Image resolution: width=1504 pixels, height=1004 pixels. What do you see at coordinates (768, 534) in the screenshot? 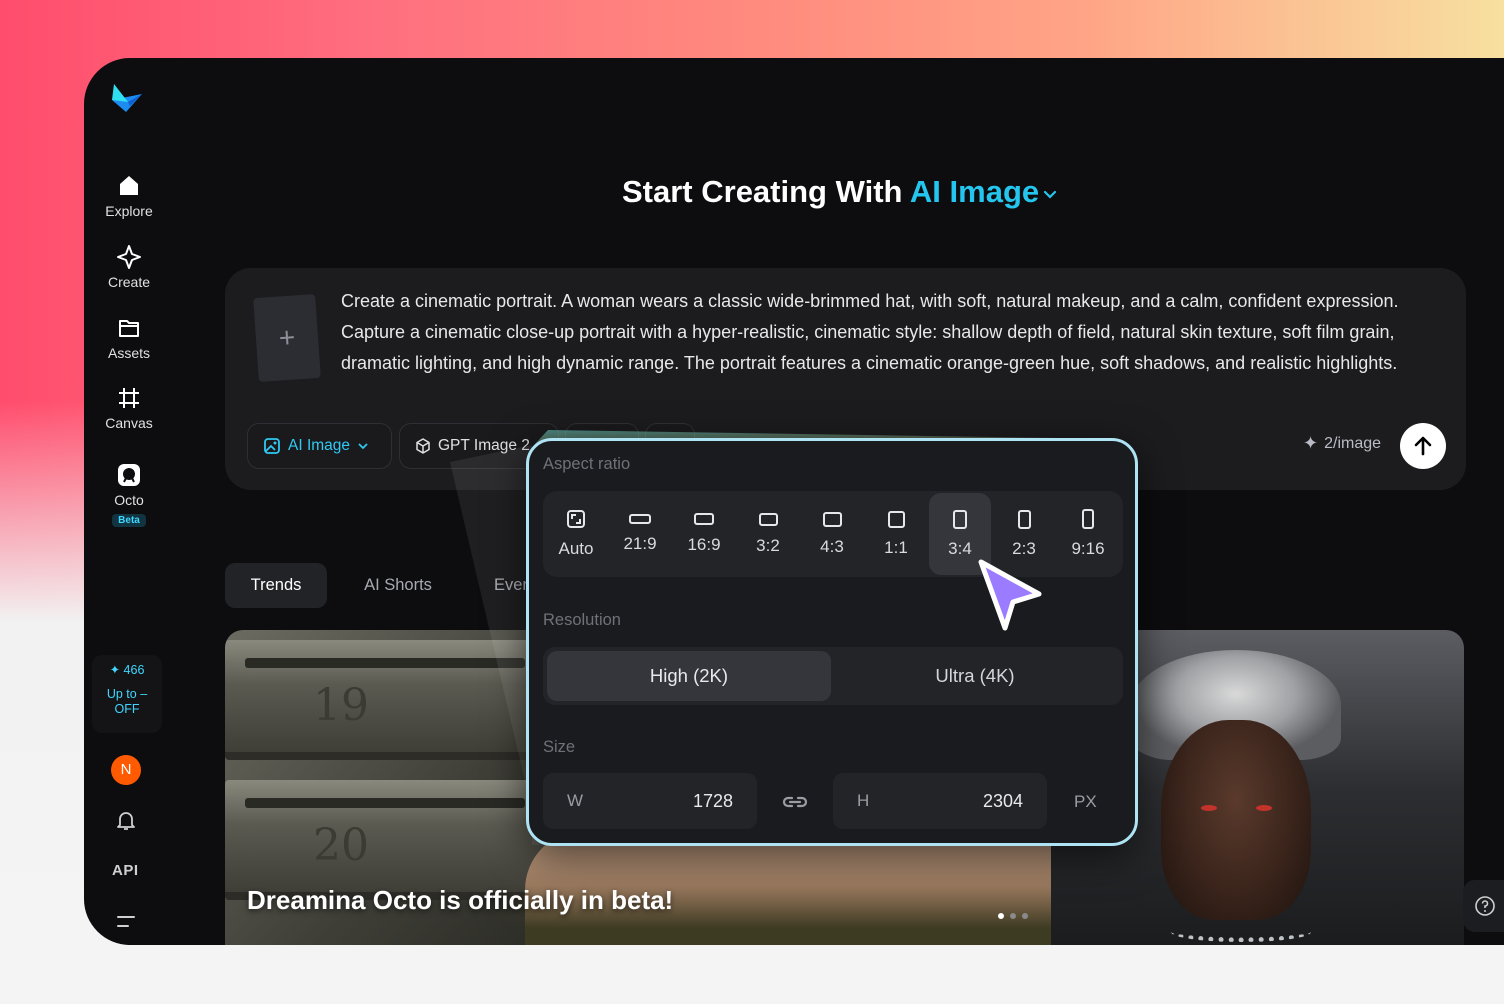
I see `ratio-option-3-2: 3:2` at bounding box center [768, 534].